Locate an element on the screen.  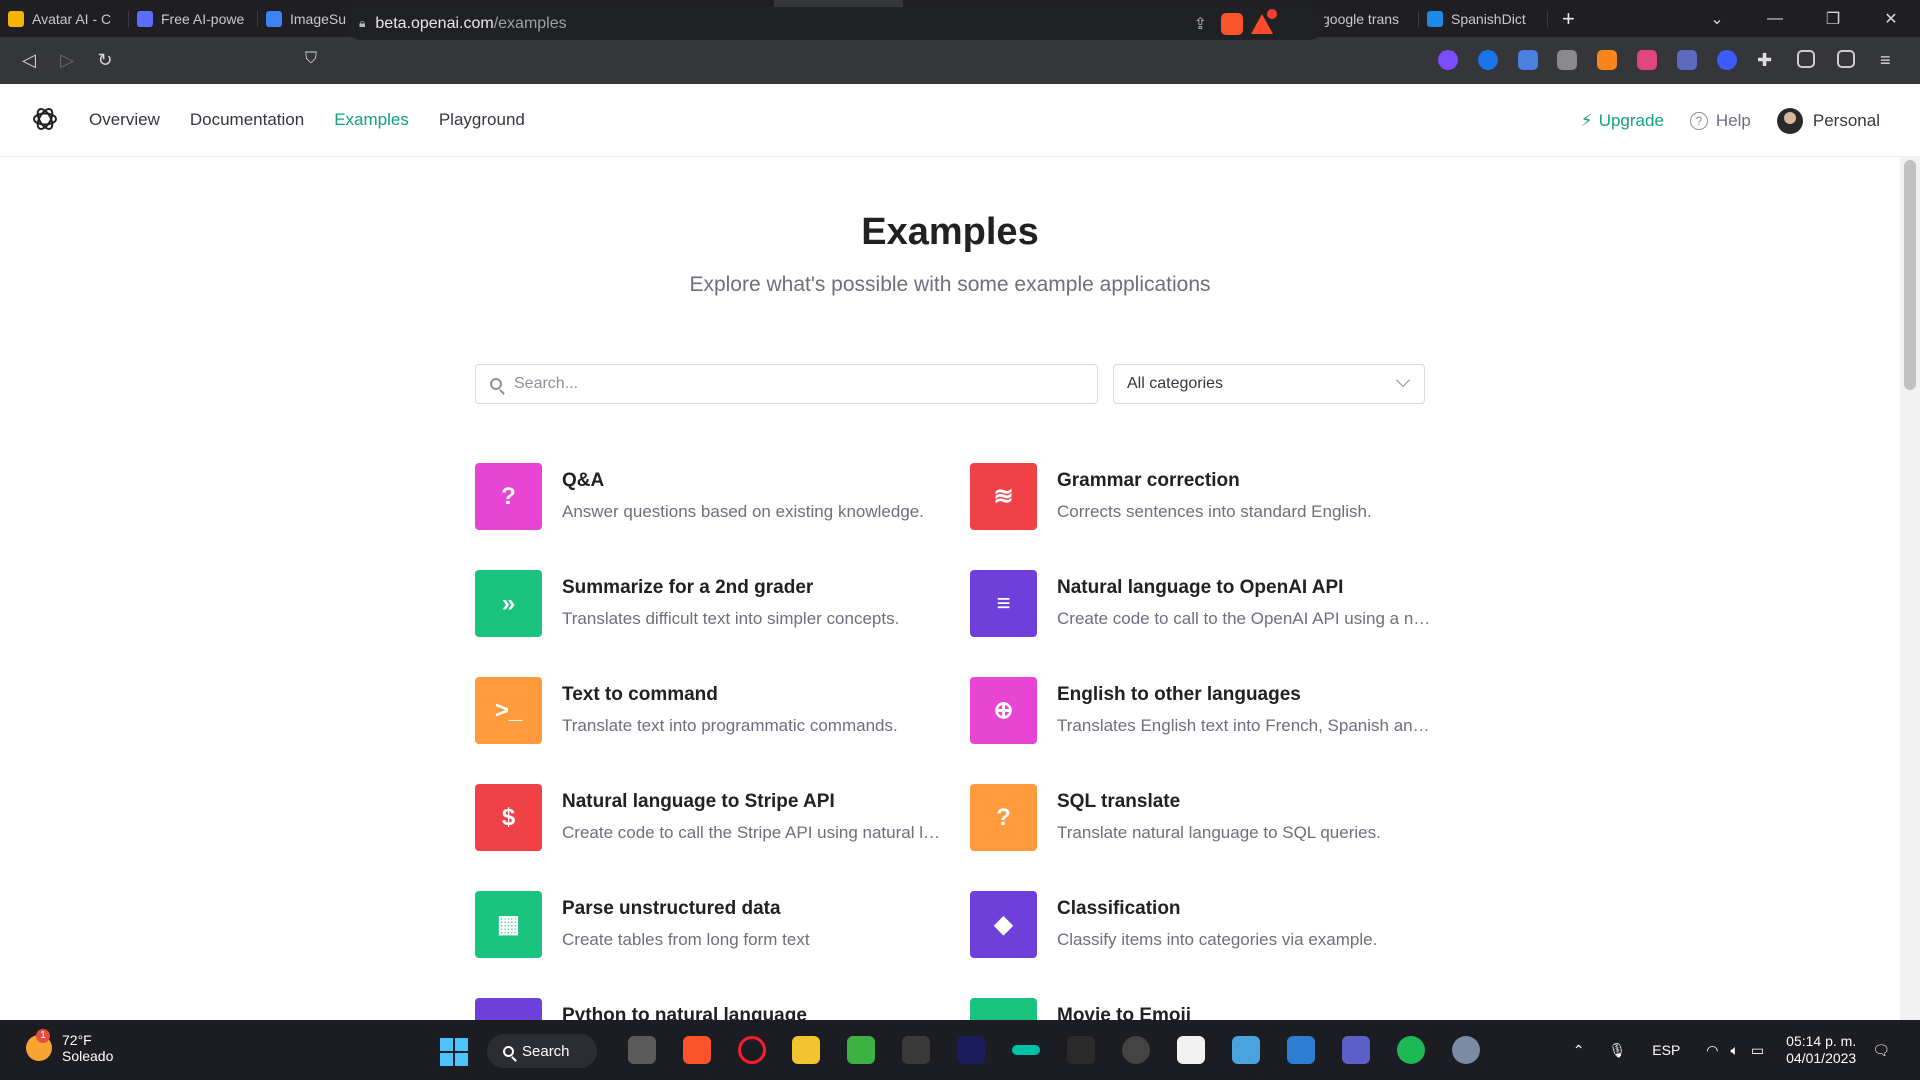
openai-logo-icon is located at coordinates (45, 119).